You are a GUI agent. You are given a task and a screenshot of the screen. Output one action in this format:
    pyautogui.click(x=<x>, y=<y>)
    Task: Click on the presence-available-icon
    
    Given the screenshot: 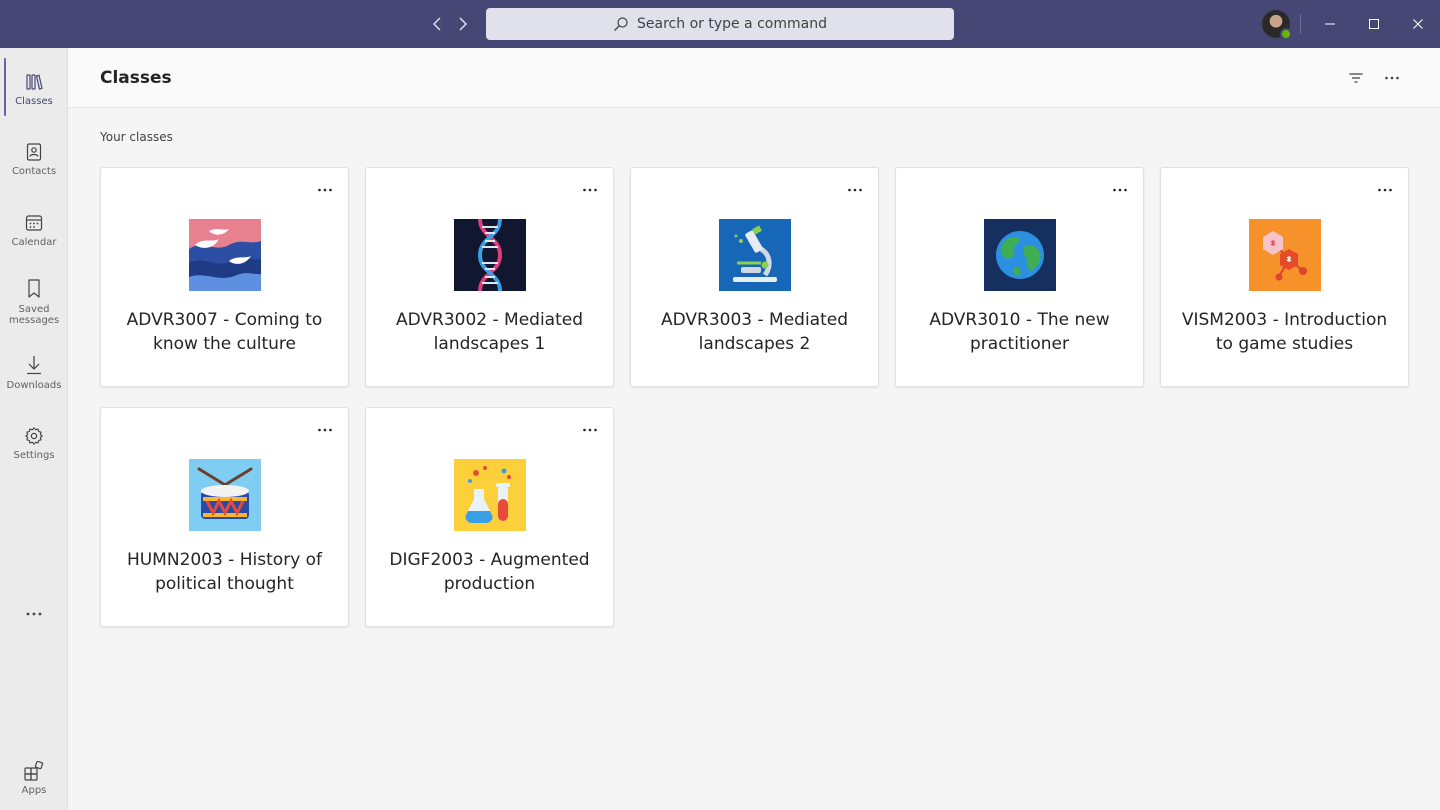 What is the action you would take?
    pyautogui.click(x=1286, y=34)
    